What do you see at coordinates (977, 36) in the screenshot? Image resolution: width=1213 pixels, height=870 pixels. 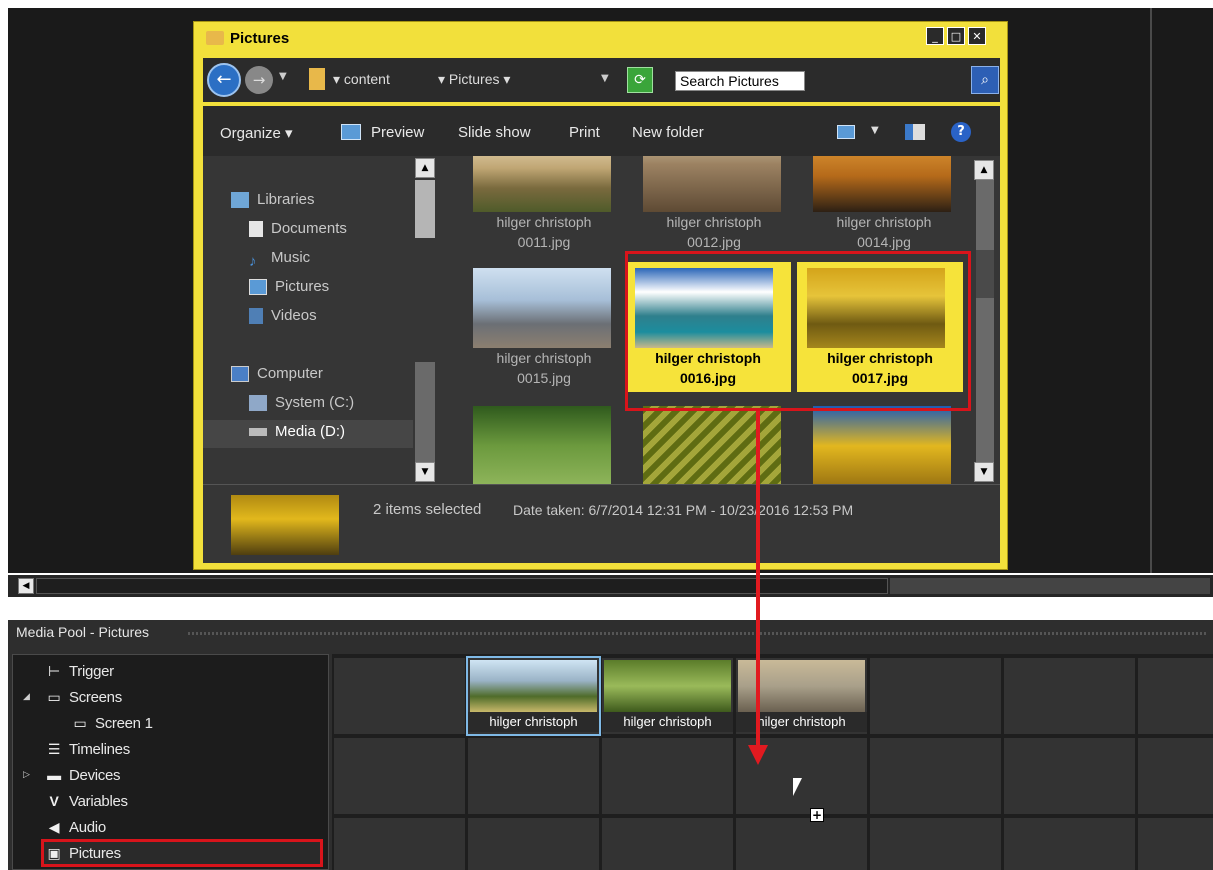 I see `close-button: ✕` at bounding box center [977, 36].